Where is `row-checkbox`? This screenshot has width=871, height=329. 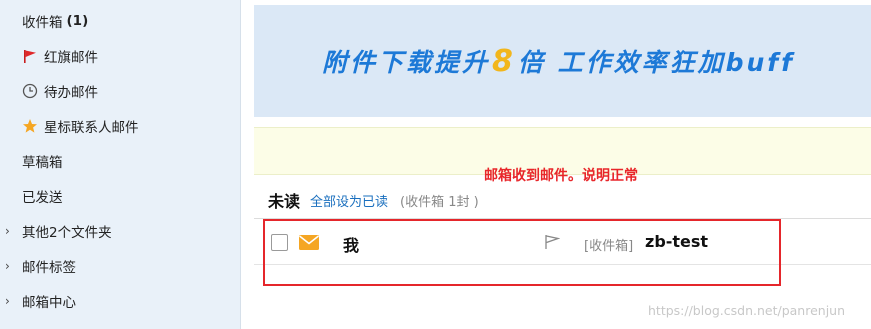 row-checkbox is located at coordinates (279, 242).